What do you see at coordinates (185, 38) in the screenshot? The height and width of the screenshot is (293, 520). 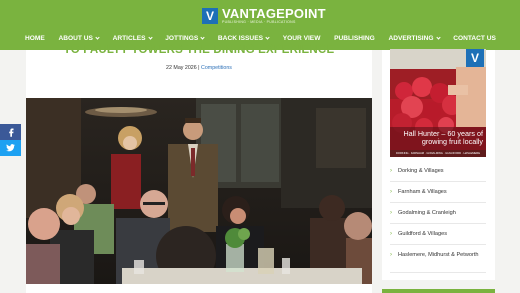 I see `nav-jottings: JOTTINGS` at bounding box center [185, 38].